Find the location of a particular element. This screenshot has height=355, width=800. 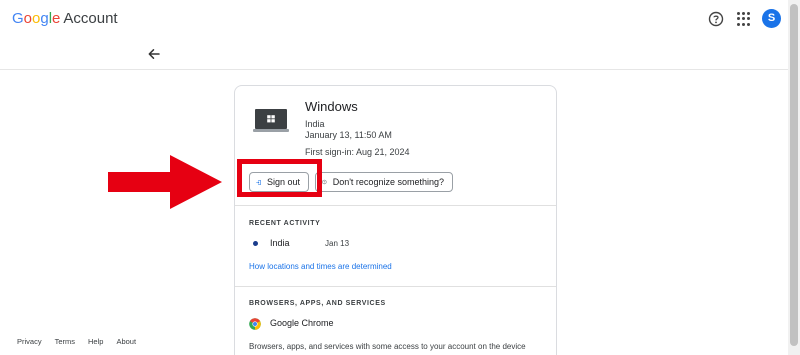

dont-recognize-button: Don't recognize something? is located at coordinates (384, 182).